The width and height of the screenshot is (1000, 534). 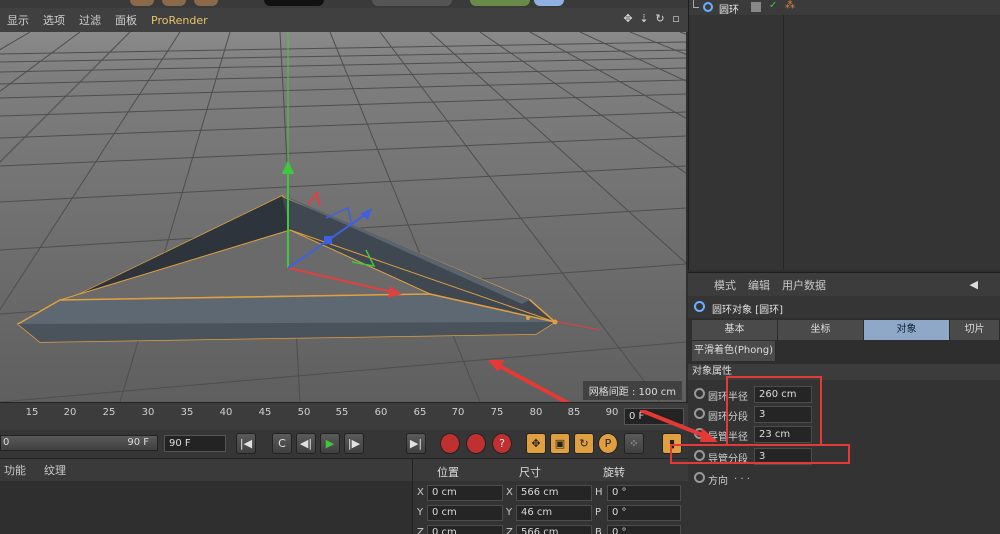 I want to click on torus-icon, so click(x=699, y=306).